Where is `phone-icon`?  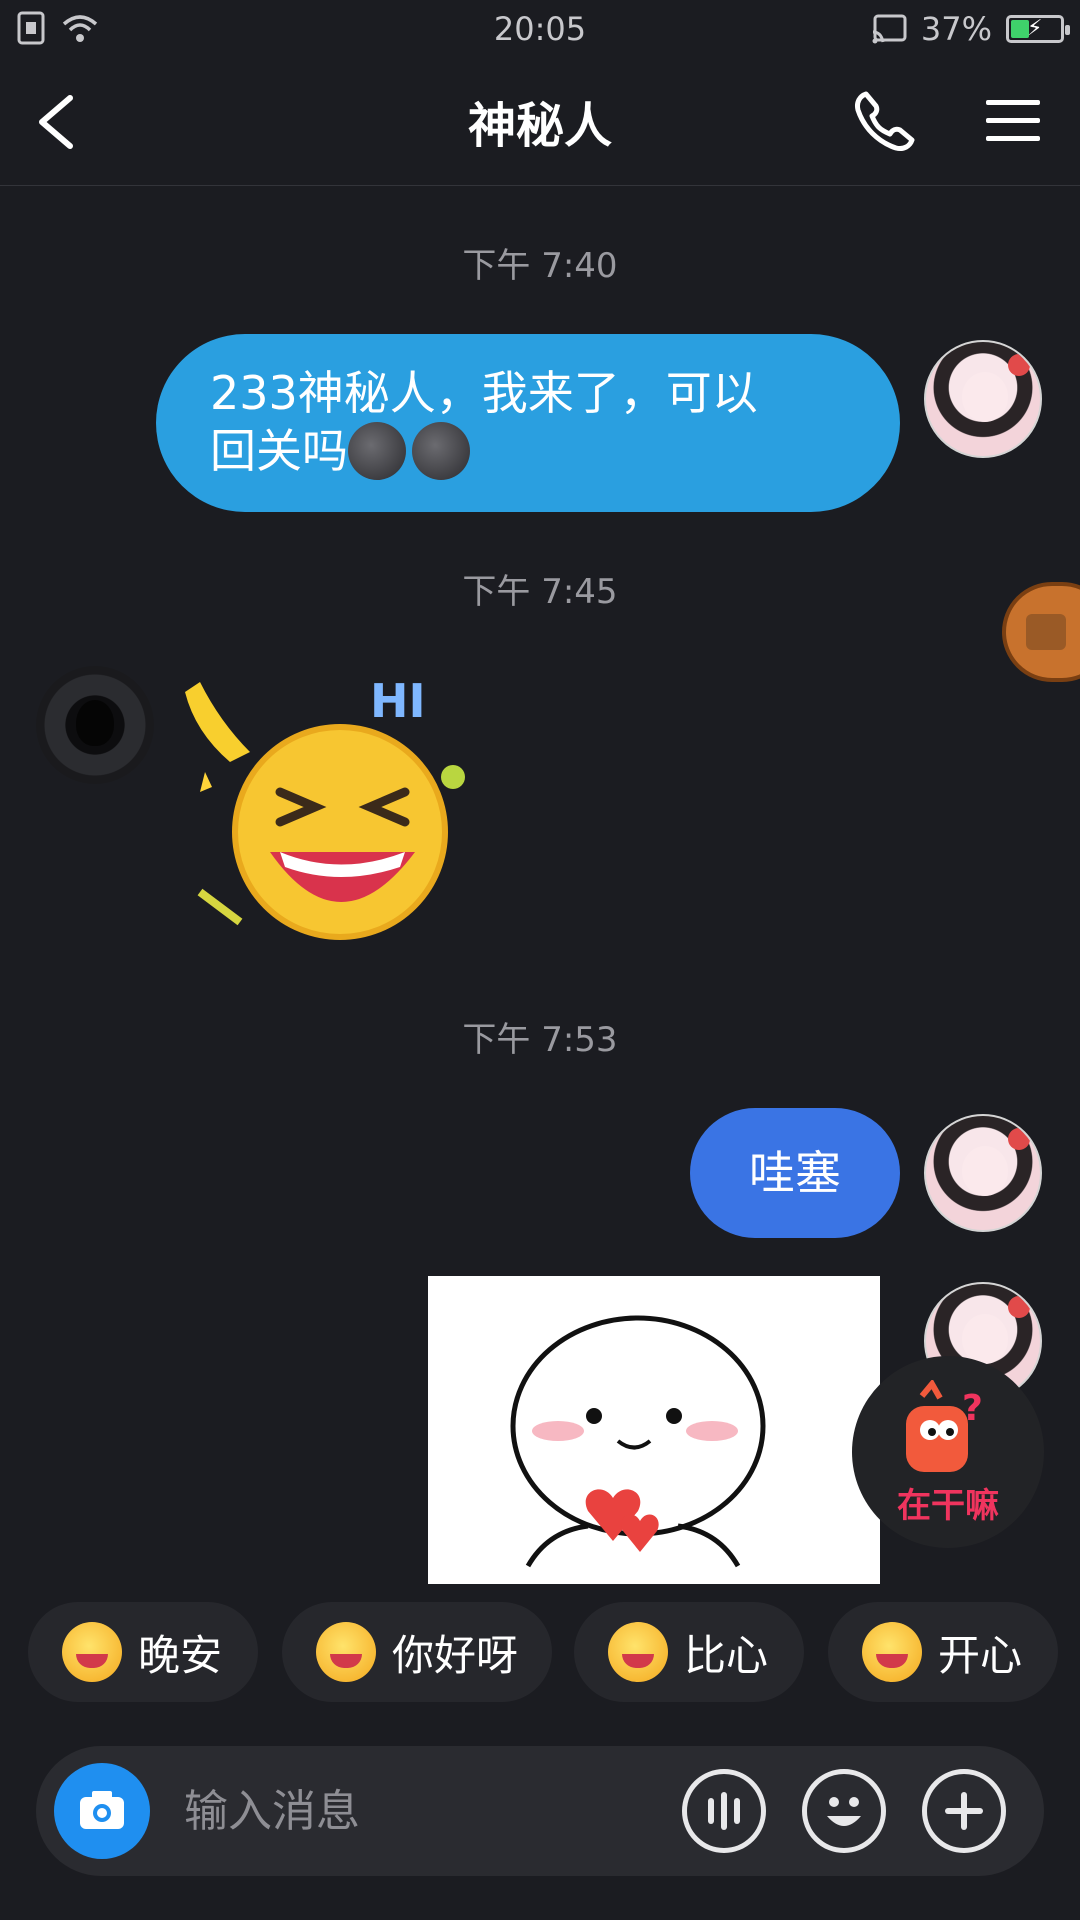
phone-icon is located at coordinates (884, 122).